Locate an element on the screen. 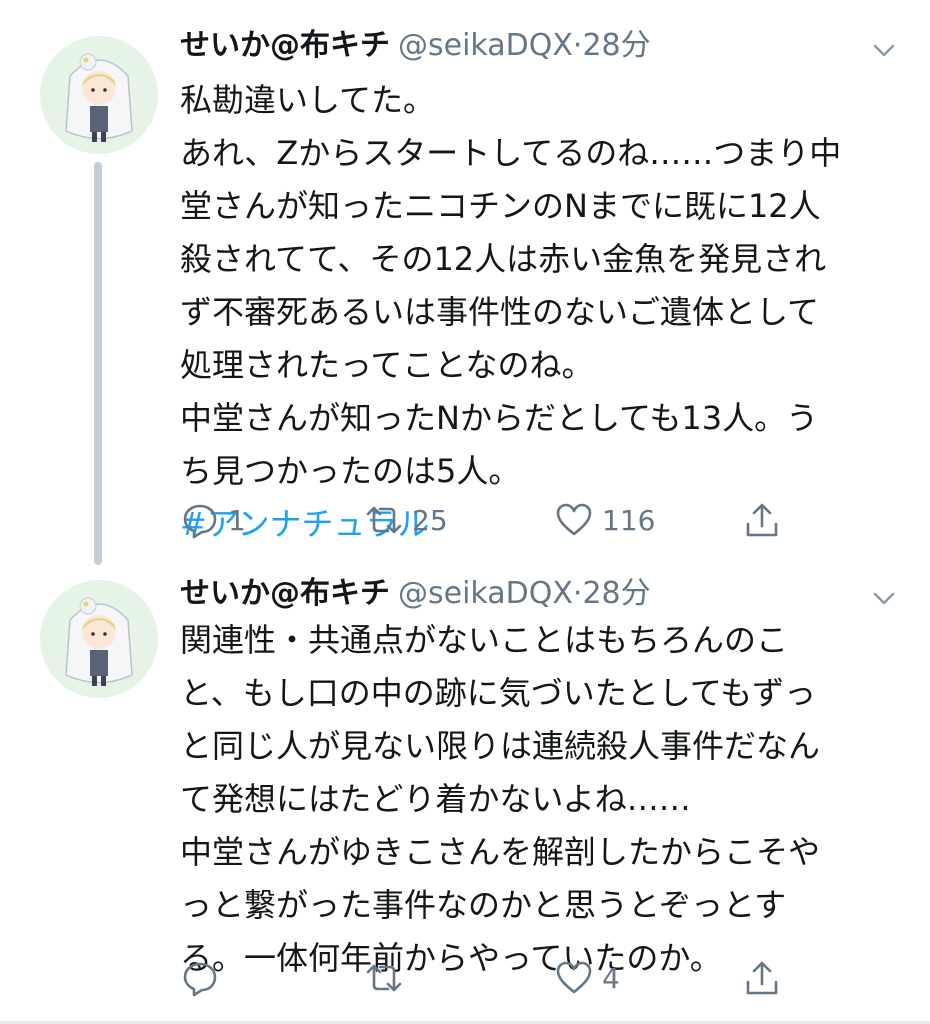 This screenshot has height=1024, width=930. tweet-text-line: 堂さんが知ったニコチンのNまでに既に12人 is located at coordinates (500, 206).